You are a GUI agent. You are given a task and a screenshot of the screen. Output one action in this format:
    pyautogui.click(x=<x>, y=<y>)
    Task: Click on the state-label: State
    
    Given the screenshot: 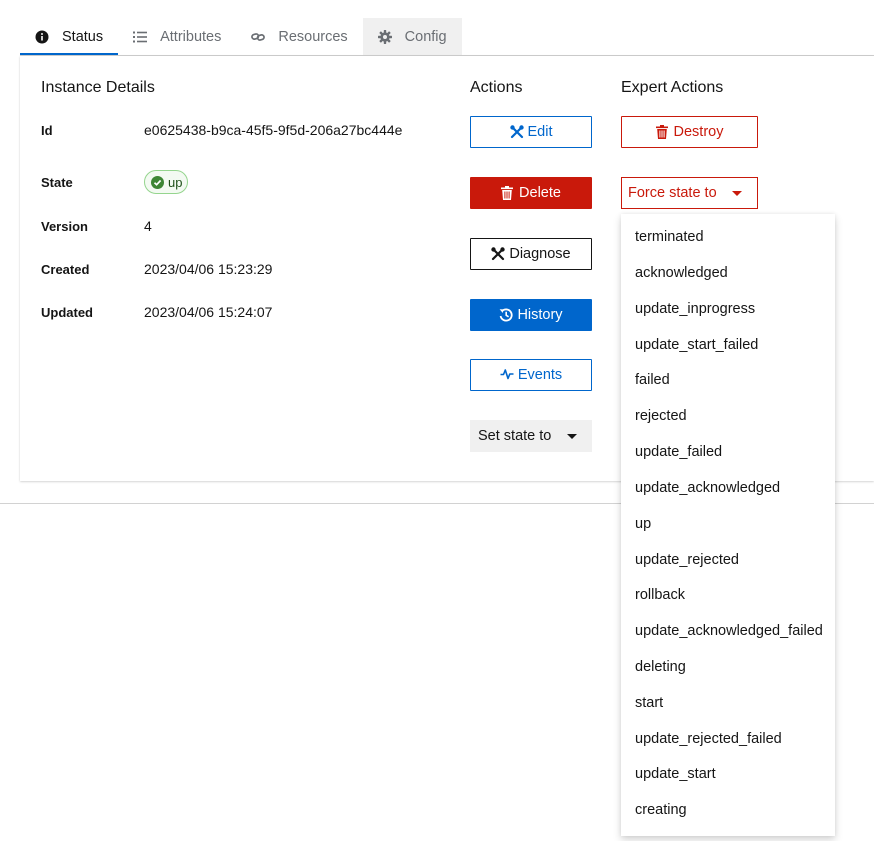 What is the action you would take?
    pyautogui.click(x=57, y=182)
    